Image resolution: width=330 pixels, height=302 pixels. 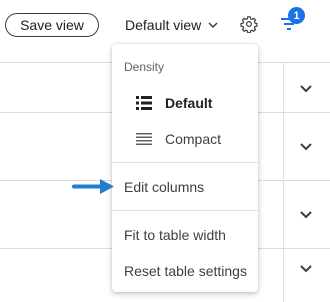 What do you see at coordinates (144, 139) in the screenshot?
I see `list-compact-icon` at bounding box center [144, 139].